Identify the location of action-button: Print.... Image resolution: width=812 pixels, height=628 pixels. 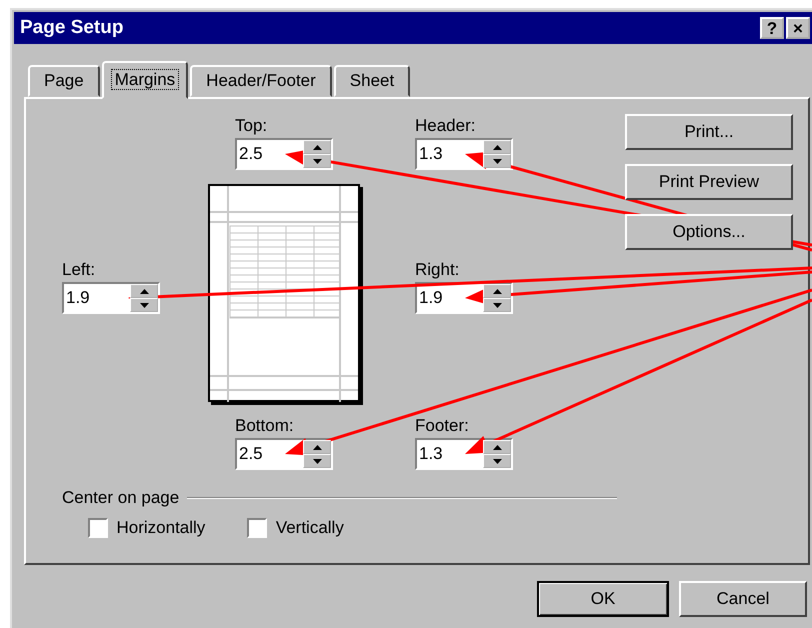
(709, 132).